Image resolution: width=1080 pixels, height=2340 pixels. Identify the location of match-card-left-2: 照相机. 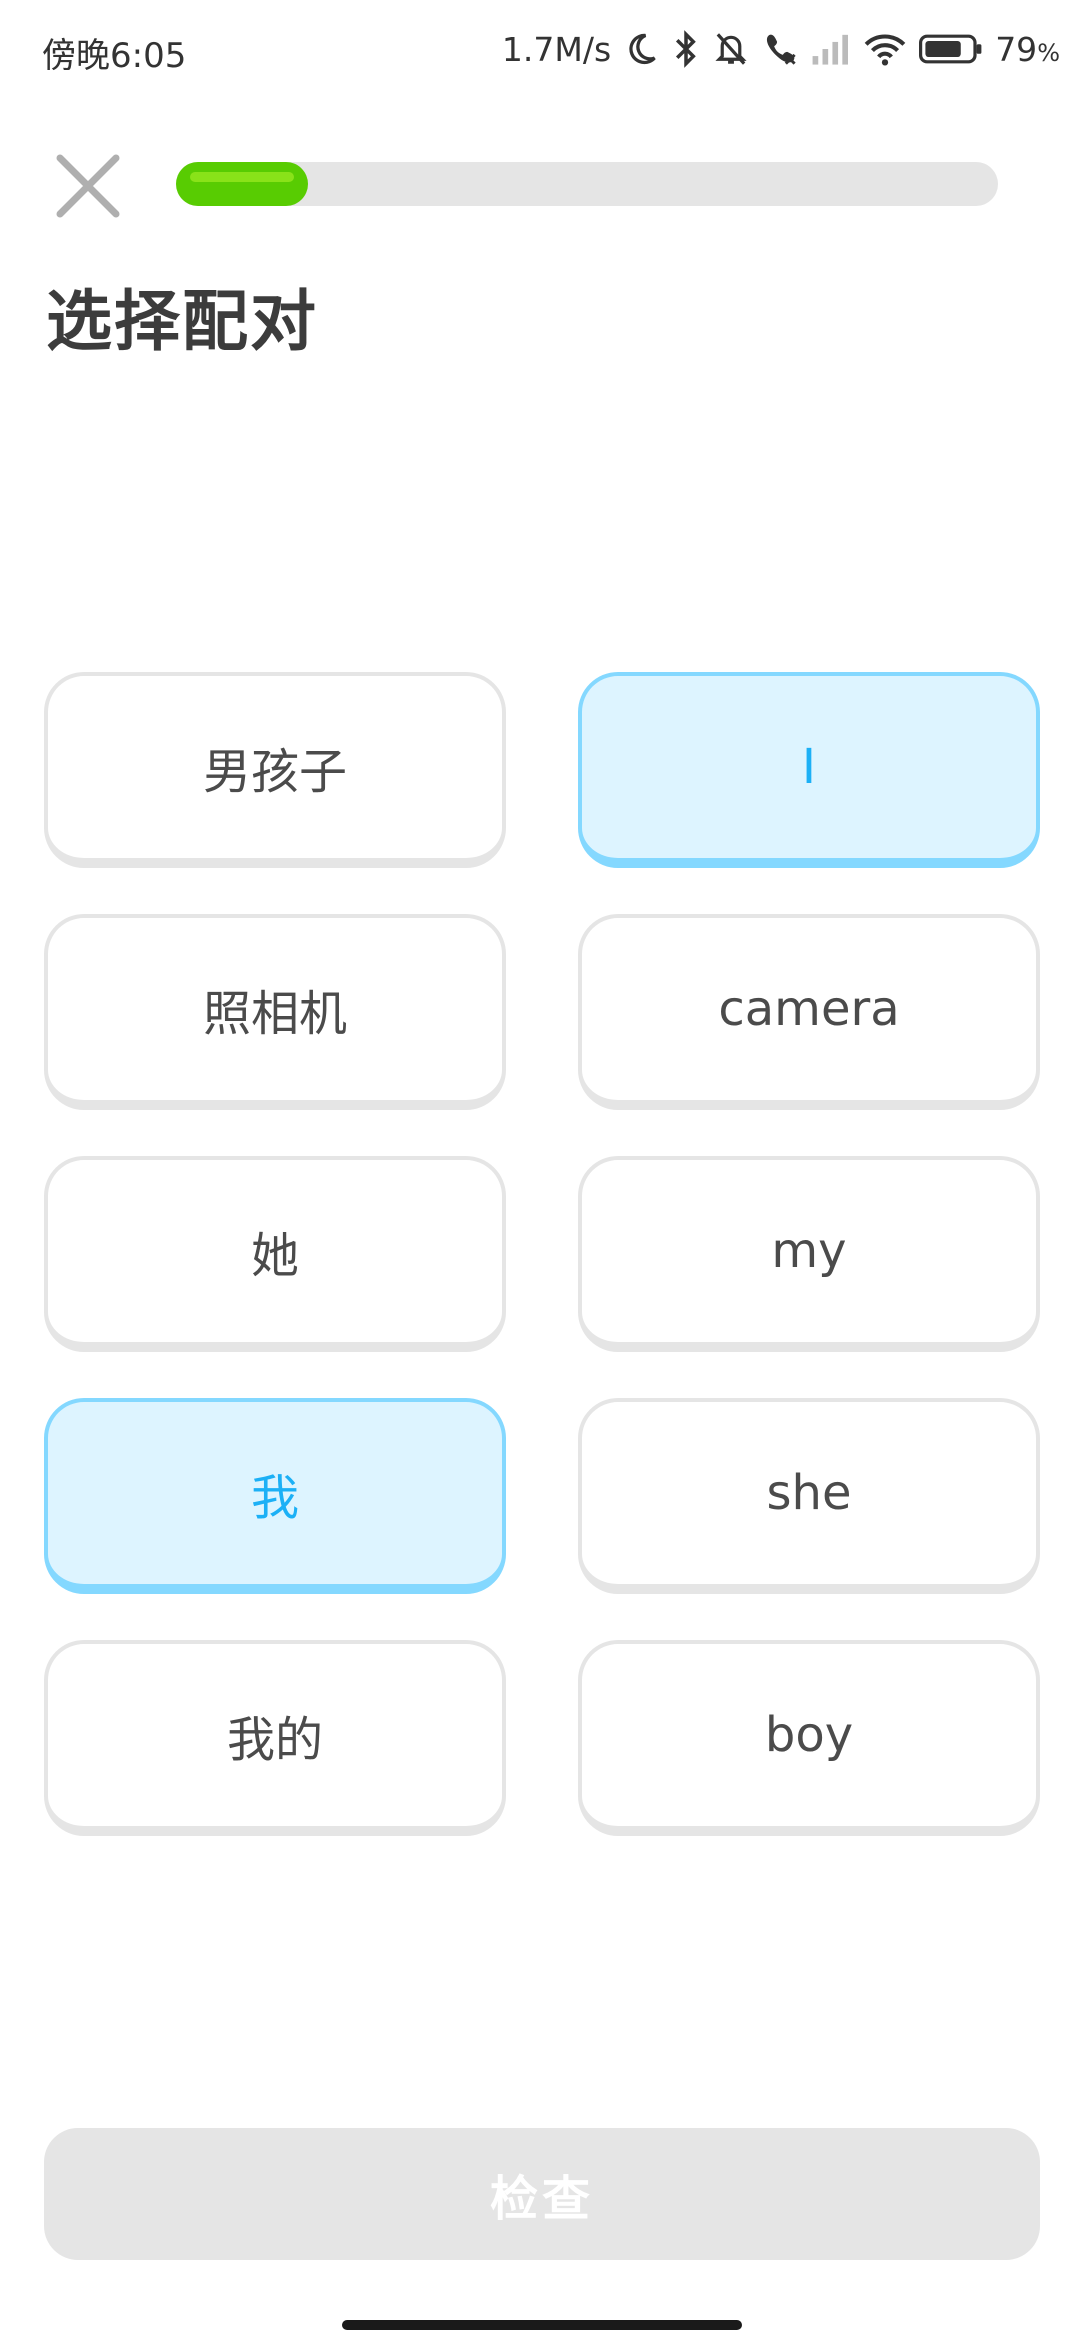
(275, 1012).